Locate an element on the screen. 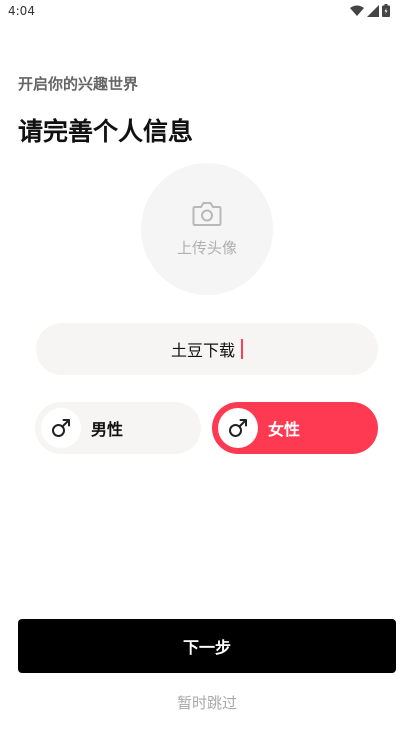 Image resolution: width=414 pixels, height=736 pixels. status-bar: 4:04 is located at coordinates (207, 12).